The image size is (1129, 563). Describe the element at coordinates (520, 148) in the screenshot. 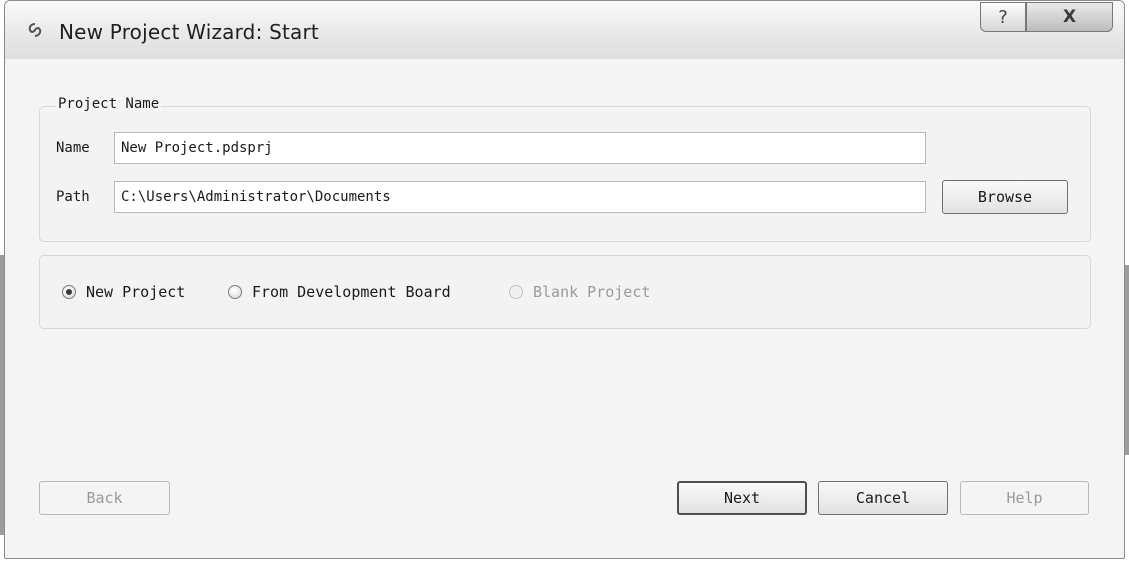

I see `name-input` at that location.